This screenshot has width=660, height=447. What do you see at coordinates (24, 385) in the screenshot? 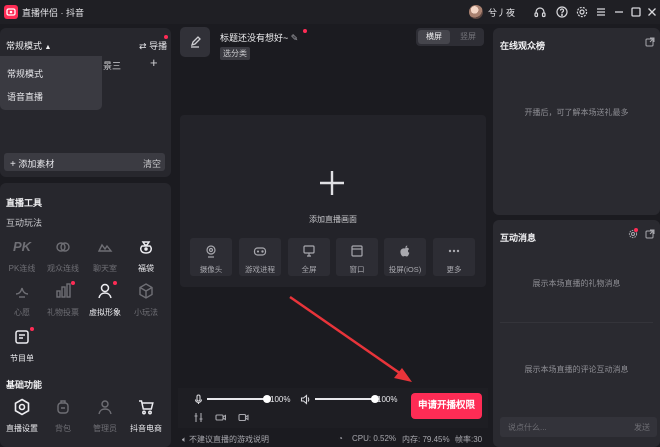
I see `basic-title: 基础功能` at bounding box center [24, 385].